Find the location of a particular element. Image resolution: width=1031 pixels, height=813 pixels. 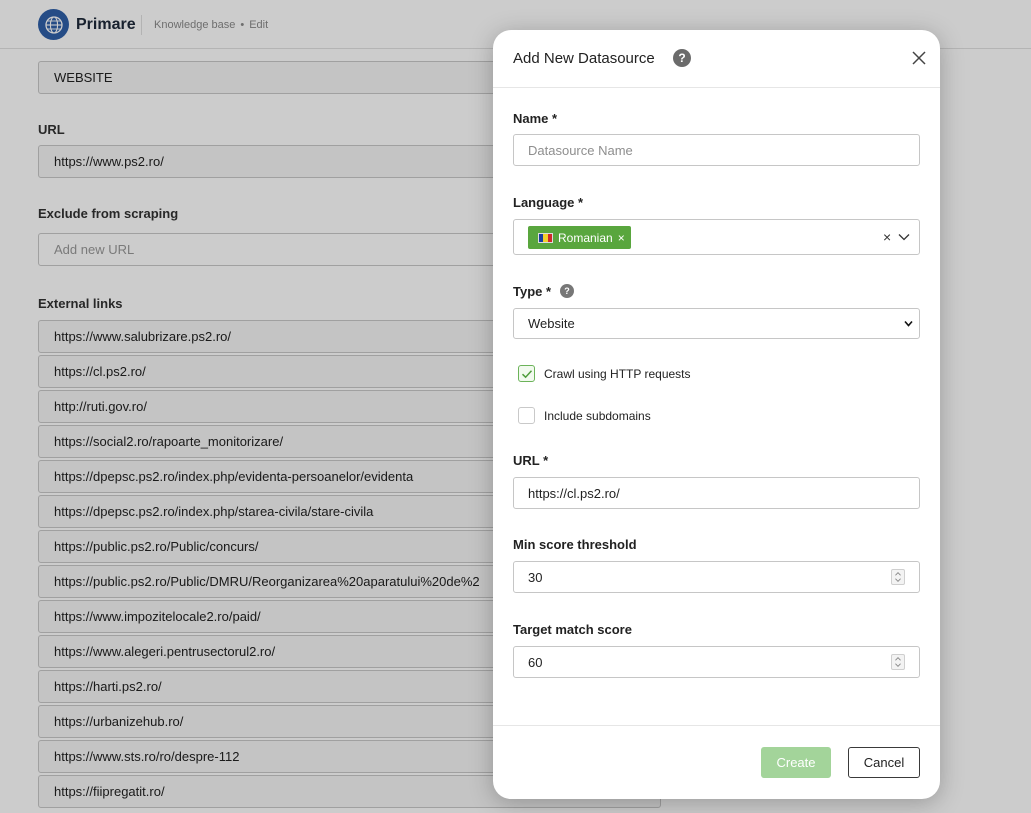

language-multiselect: Romanian × × is located at coordinates (716, 237).